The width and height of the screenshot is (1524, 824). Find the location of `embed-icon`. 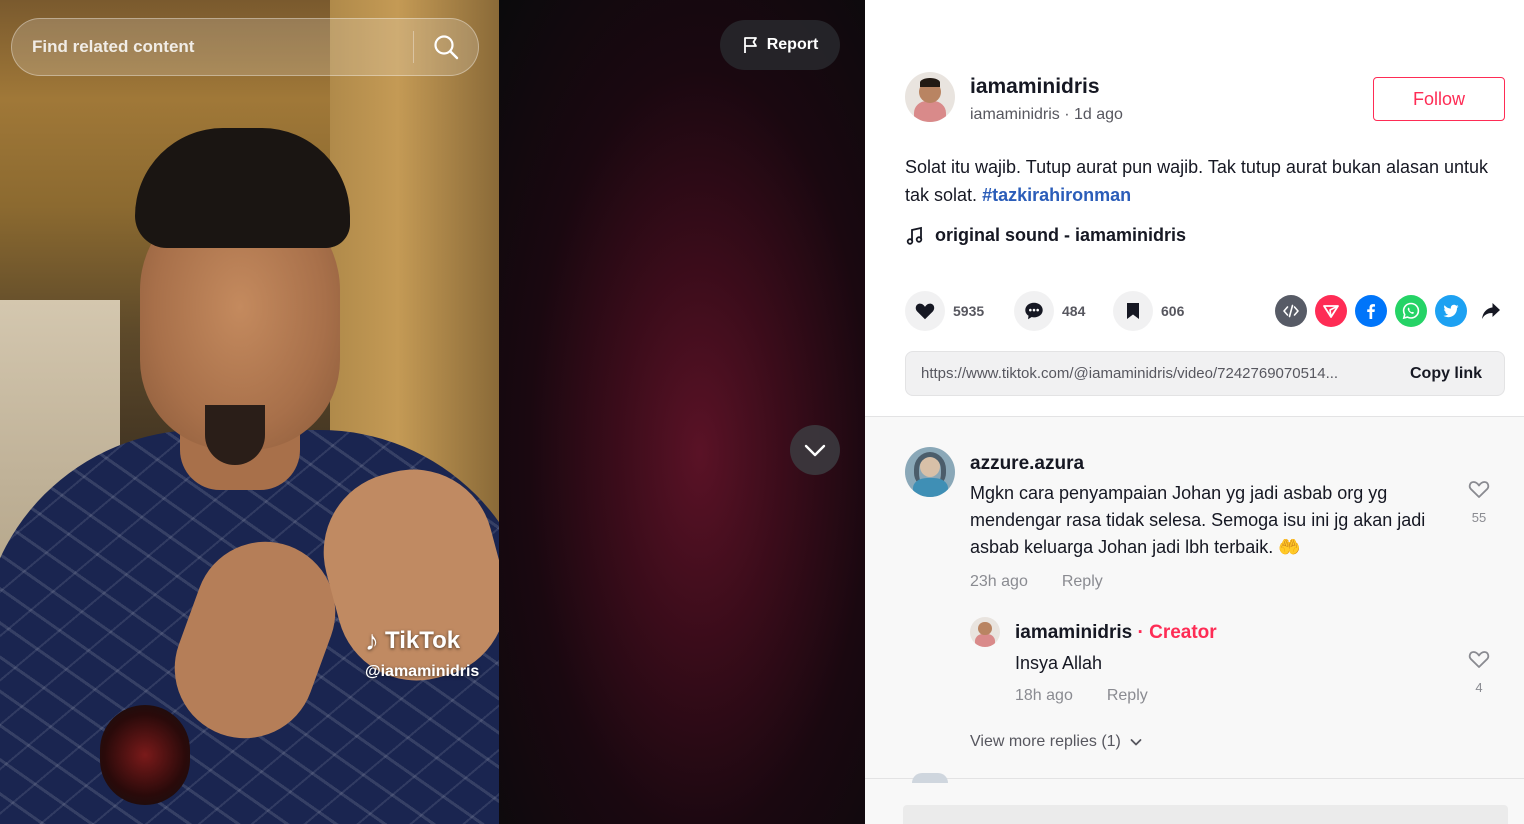

embed-icon is located at coordinates (1291, 311).